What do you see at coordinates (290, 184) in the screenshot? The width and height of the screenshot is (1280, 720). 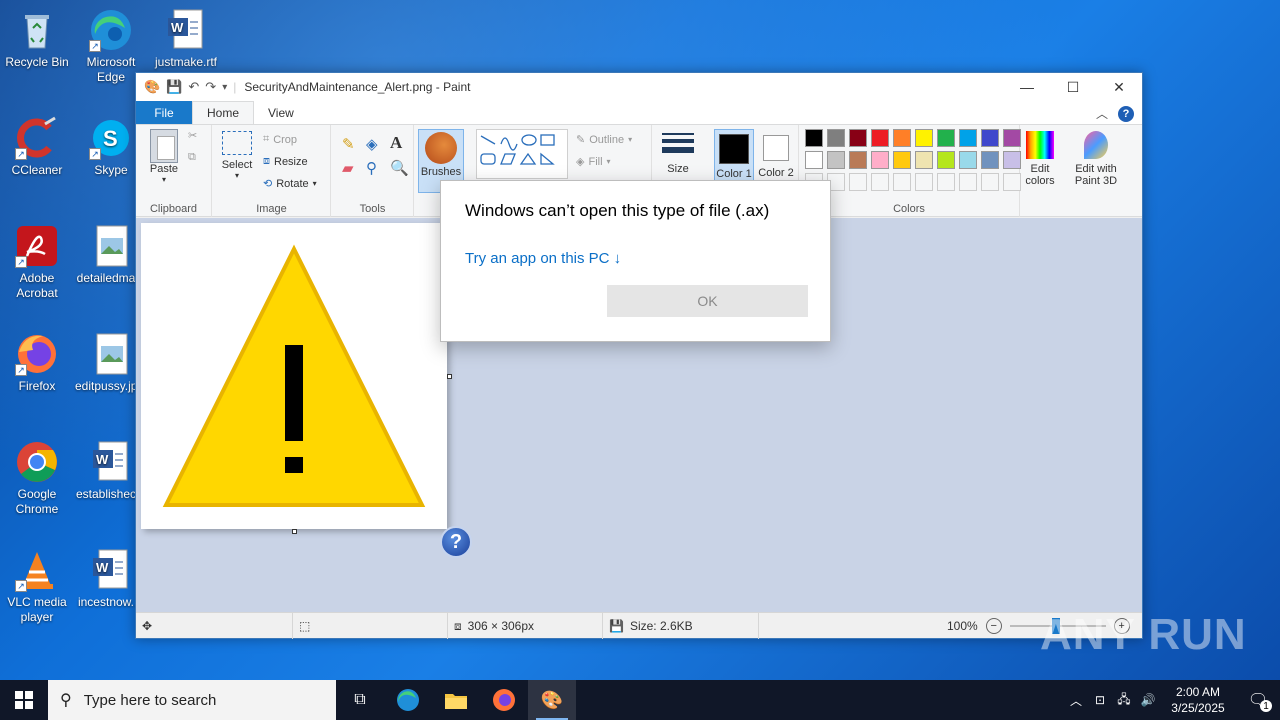 I see `rotate-button: ⟲ Rotate ▾` at bounding box center [290, 184].